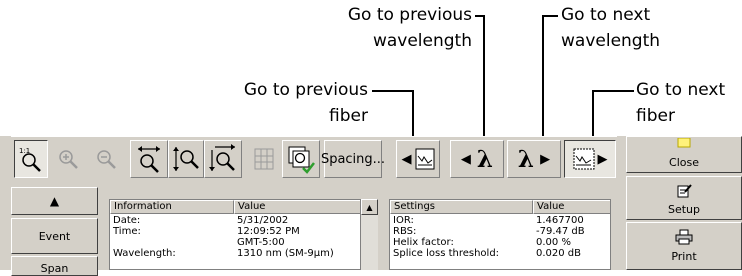 Image resolution: width=742 pixels, height=276 pixels. I want to click on print-button: Print, so click(684, 246).